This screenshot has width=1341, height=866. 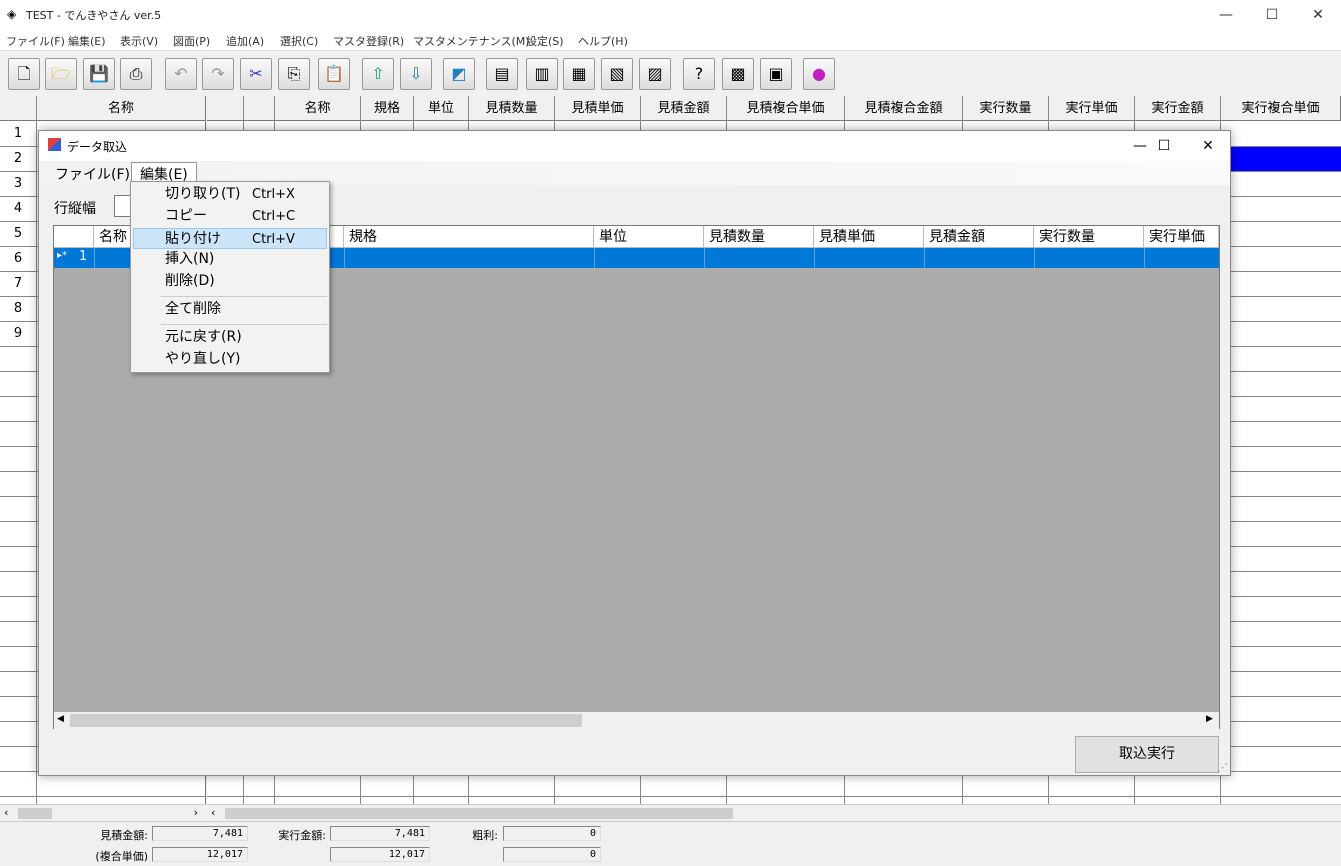 I want to click on scroll-left-icon: ◀, so click(x=60, y=719).